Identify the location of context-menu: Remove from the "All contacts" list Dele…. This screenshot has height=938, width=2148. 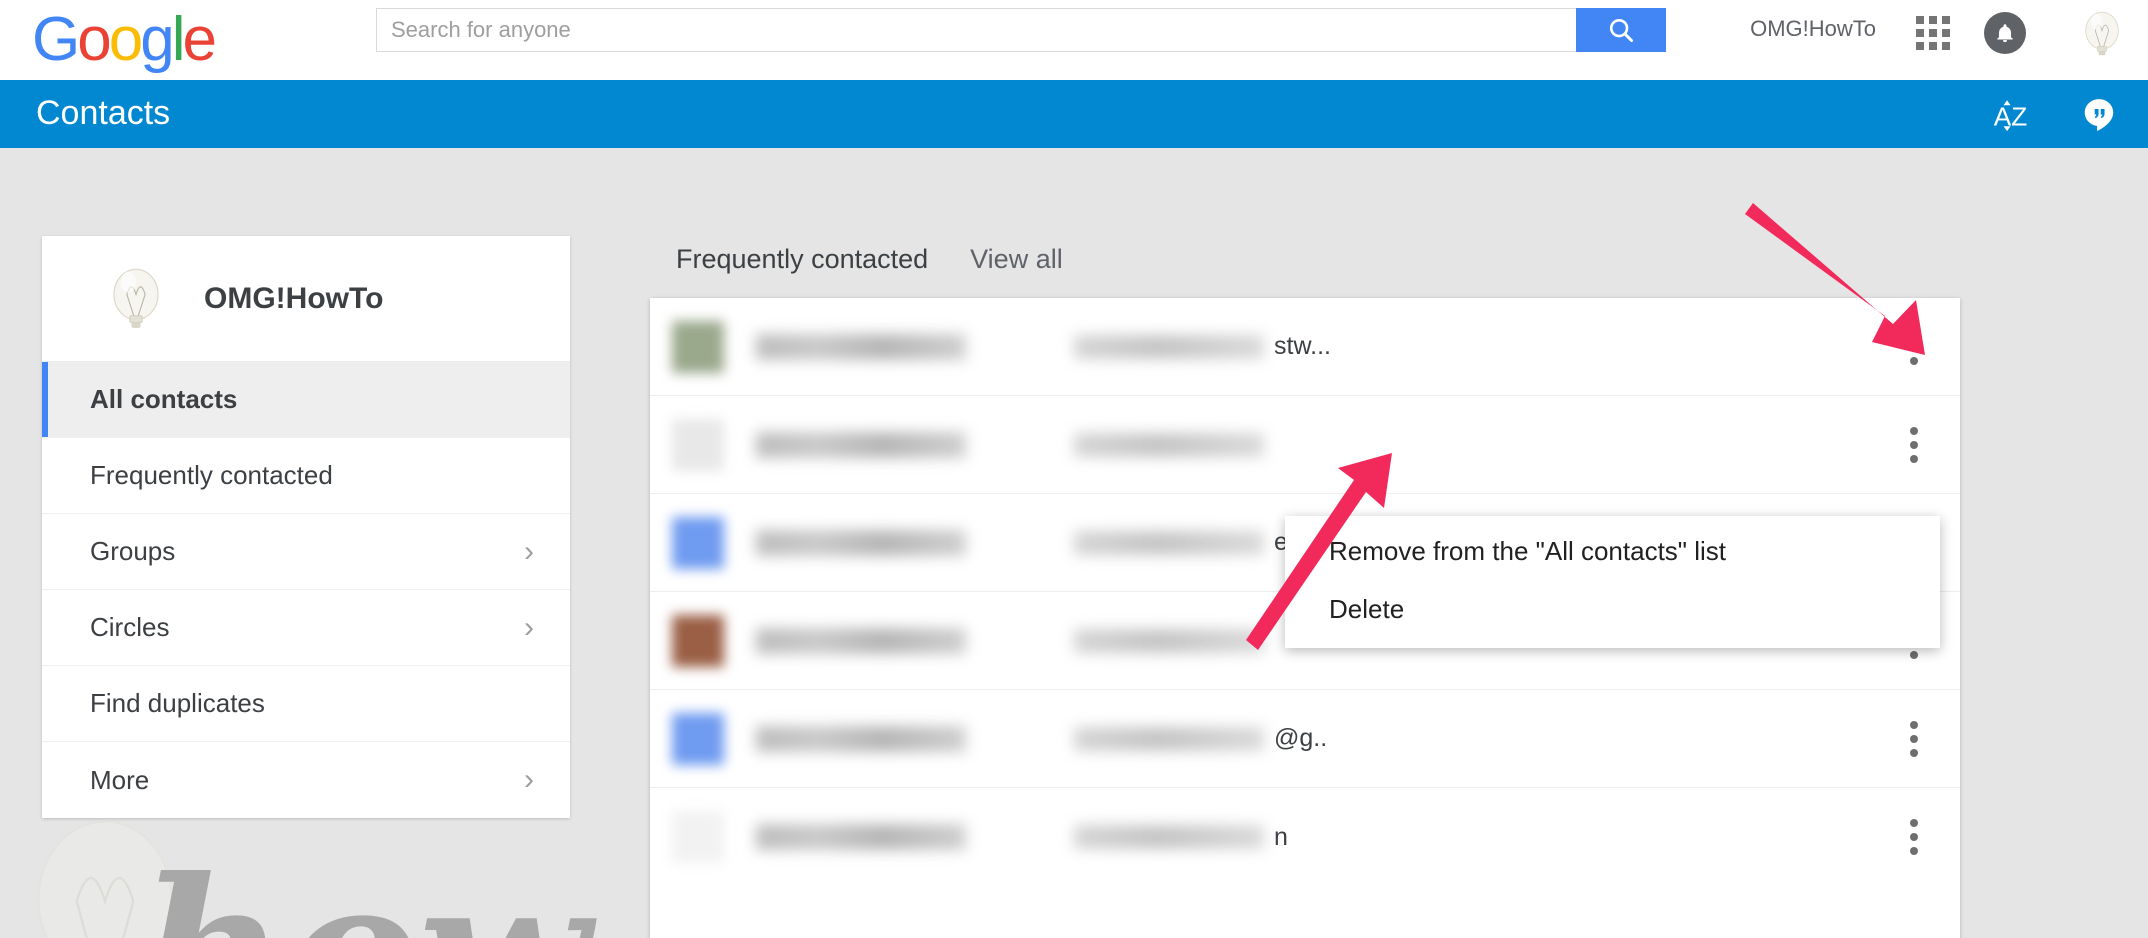
(1612, 582).